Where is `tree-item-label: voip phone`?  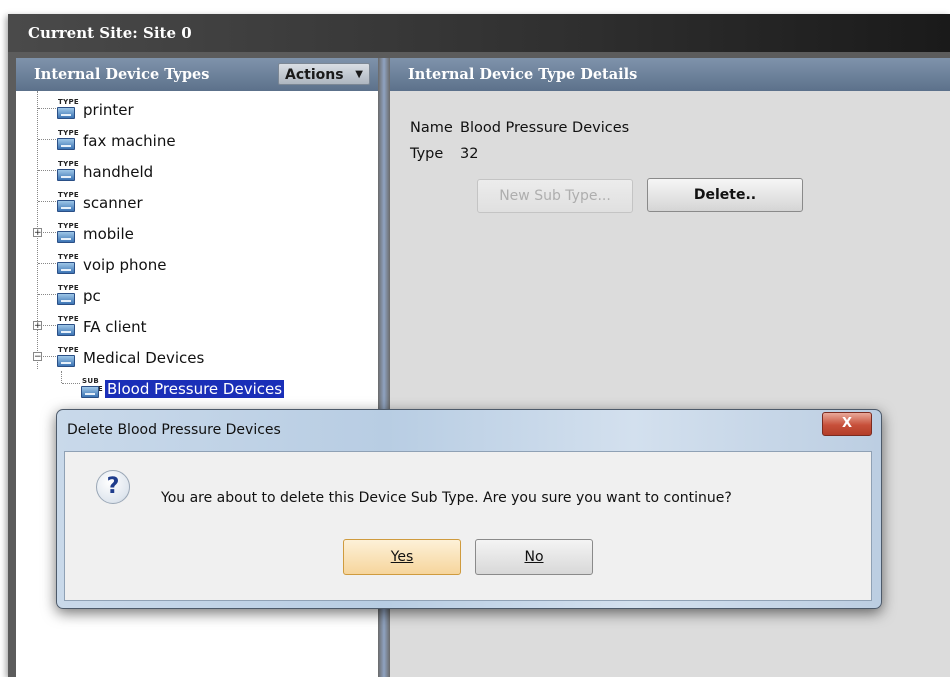 tree-item-label: voip phone is located at coordinates (125, 265).